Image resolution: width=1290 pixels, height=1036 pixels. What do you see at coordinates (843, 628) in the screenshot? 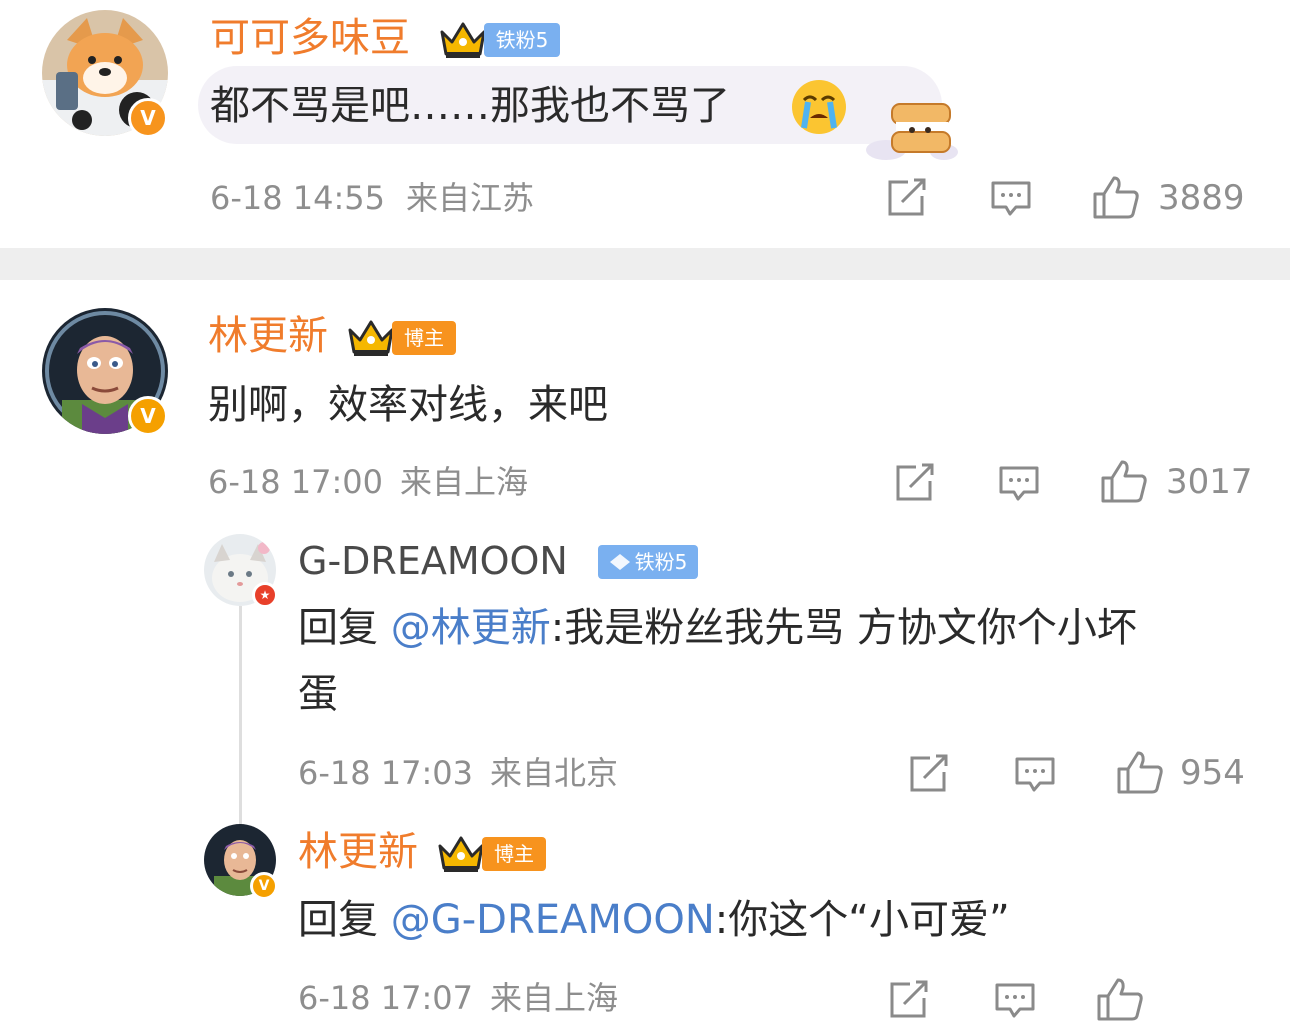
I see `reply-body: :我是粉丝我先骂 方协文你个小坏` at bounding box center [843, 628].